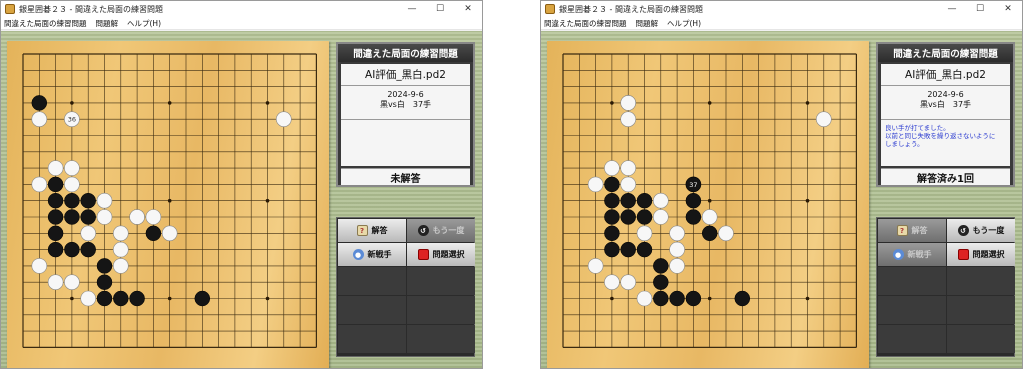  What do you see at coordinates (988, 254) in the screenshot?
I see `select-problem-label: 問題選択` at bounding box center [988, 254].